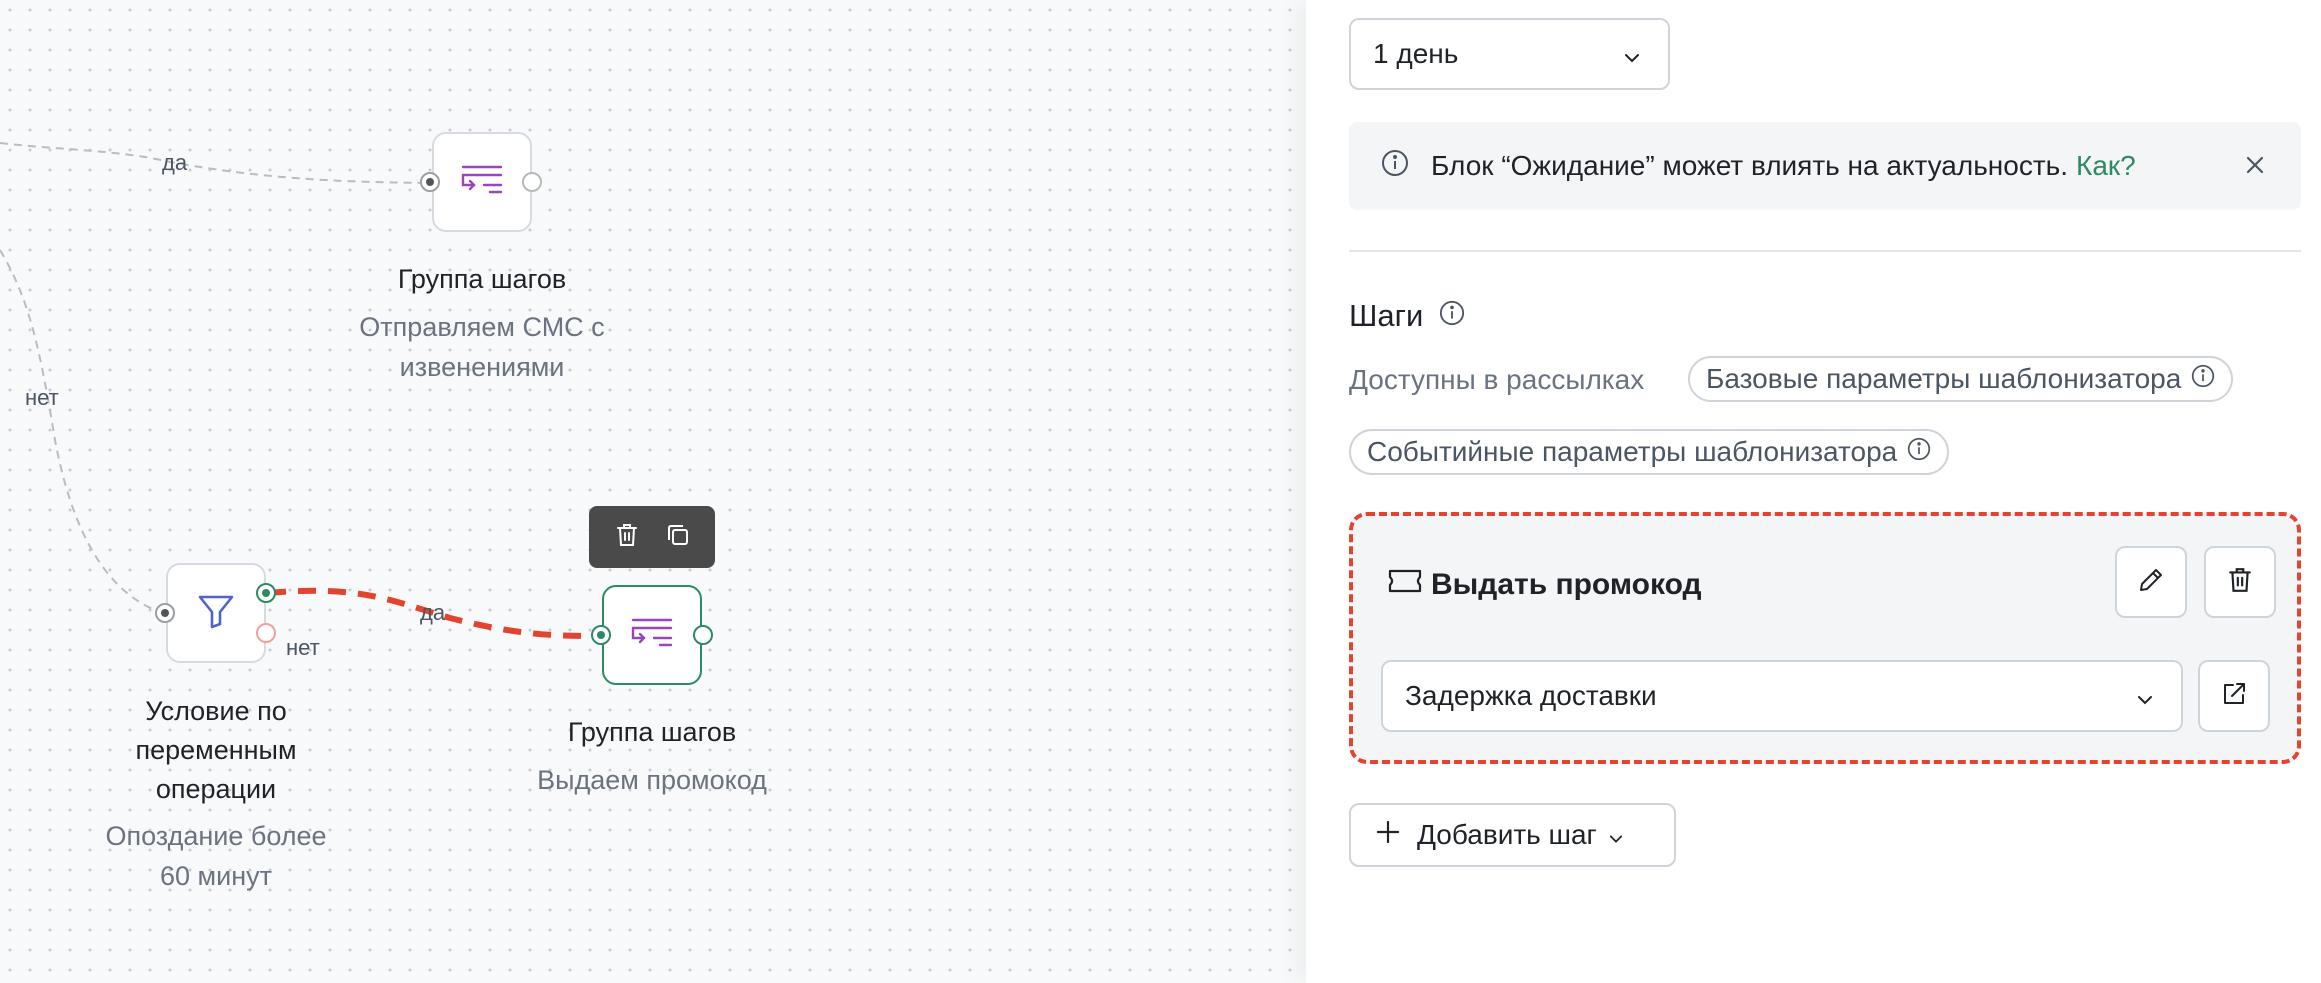 The height and width of the screenshot is (983, 2321). I want to click on chip-base-params-label: Базовые параметры шаблонизатора, so click(1944, 378).